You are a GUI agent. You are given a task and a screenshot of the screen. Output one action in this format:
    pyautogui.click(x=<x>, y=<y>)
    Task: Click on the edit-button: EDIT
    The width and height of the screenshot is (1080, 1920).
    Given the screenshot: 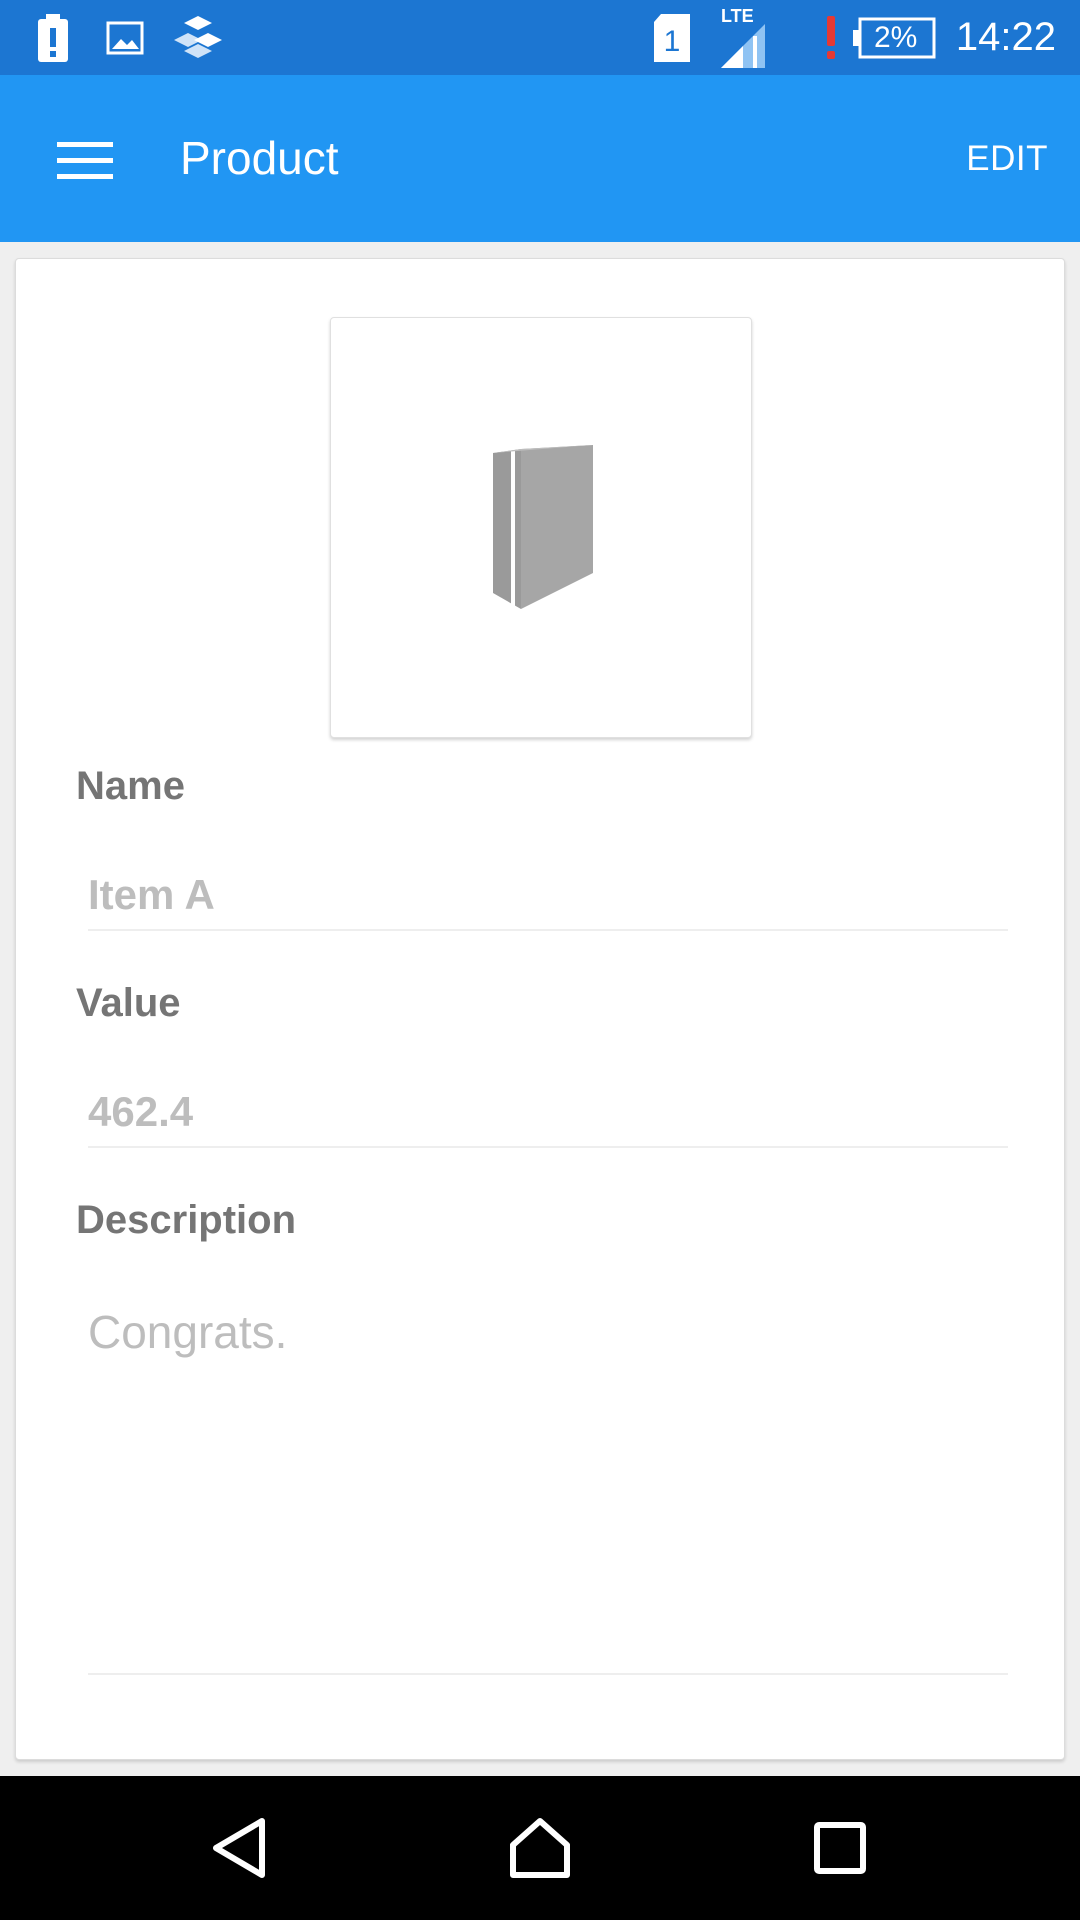 What is the action you would take?
    pyautogui.click(x=1007, y=158)
    